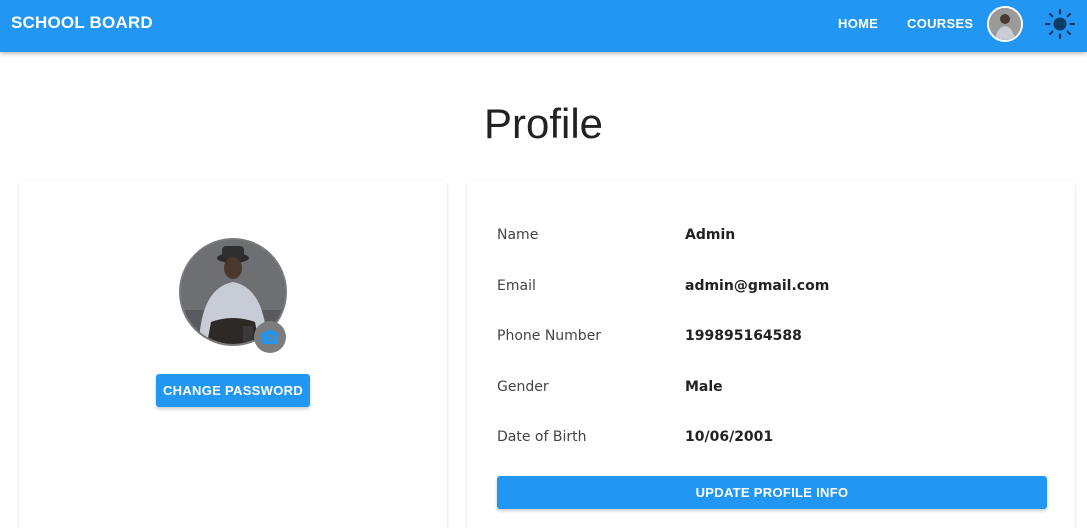 This screenshot has height=528, width=1087. Describe the element at coordinates (729, 437) in the screenshot. I see `field-value-dob: 10/06/2001` at that location.